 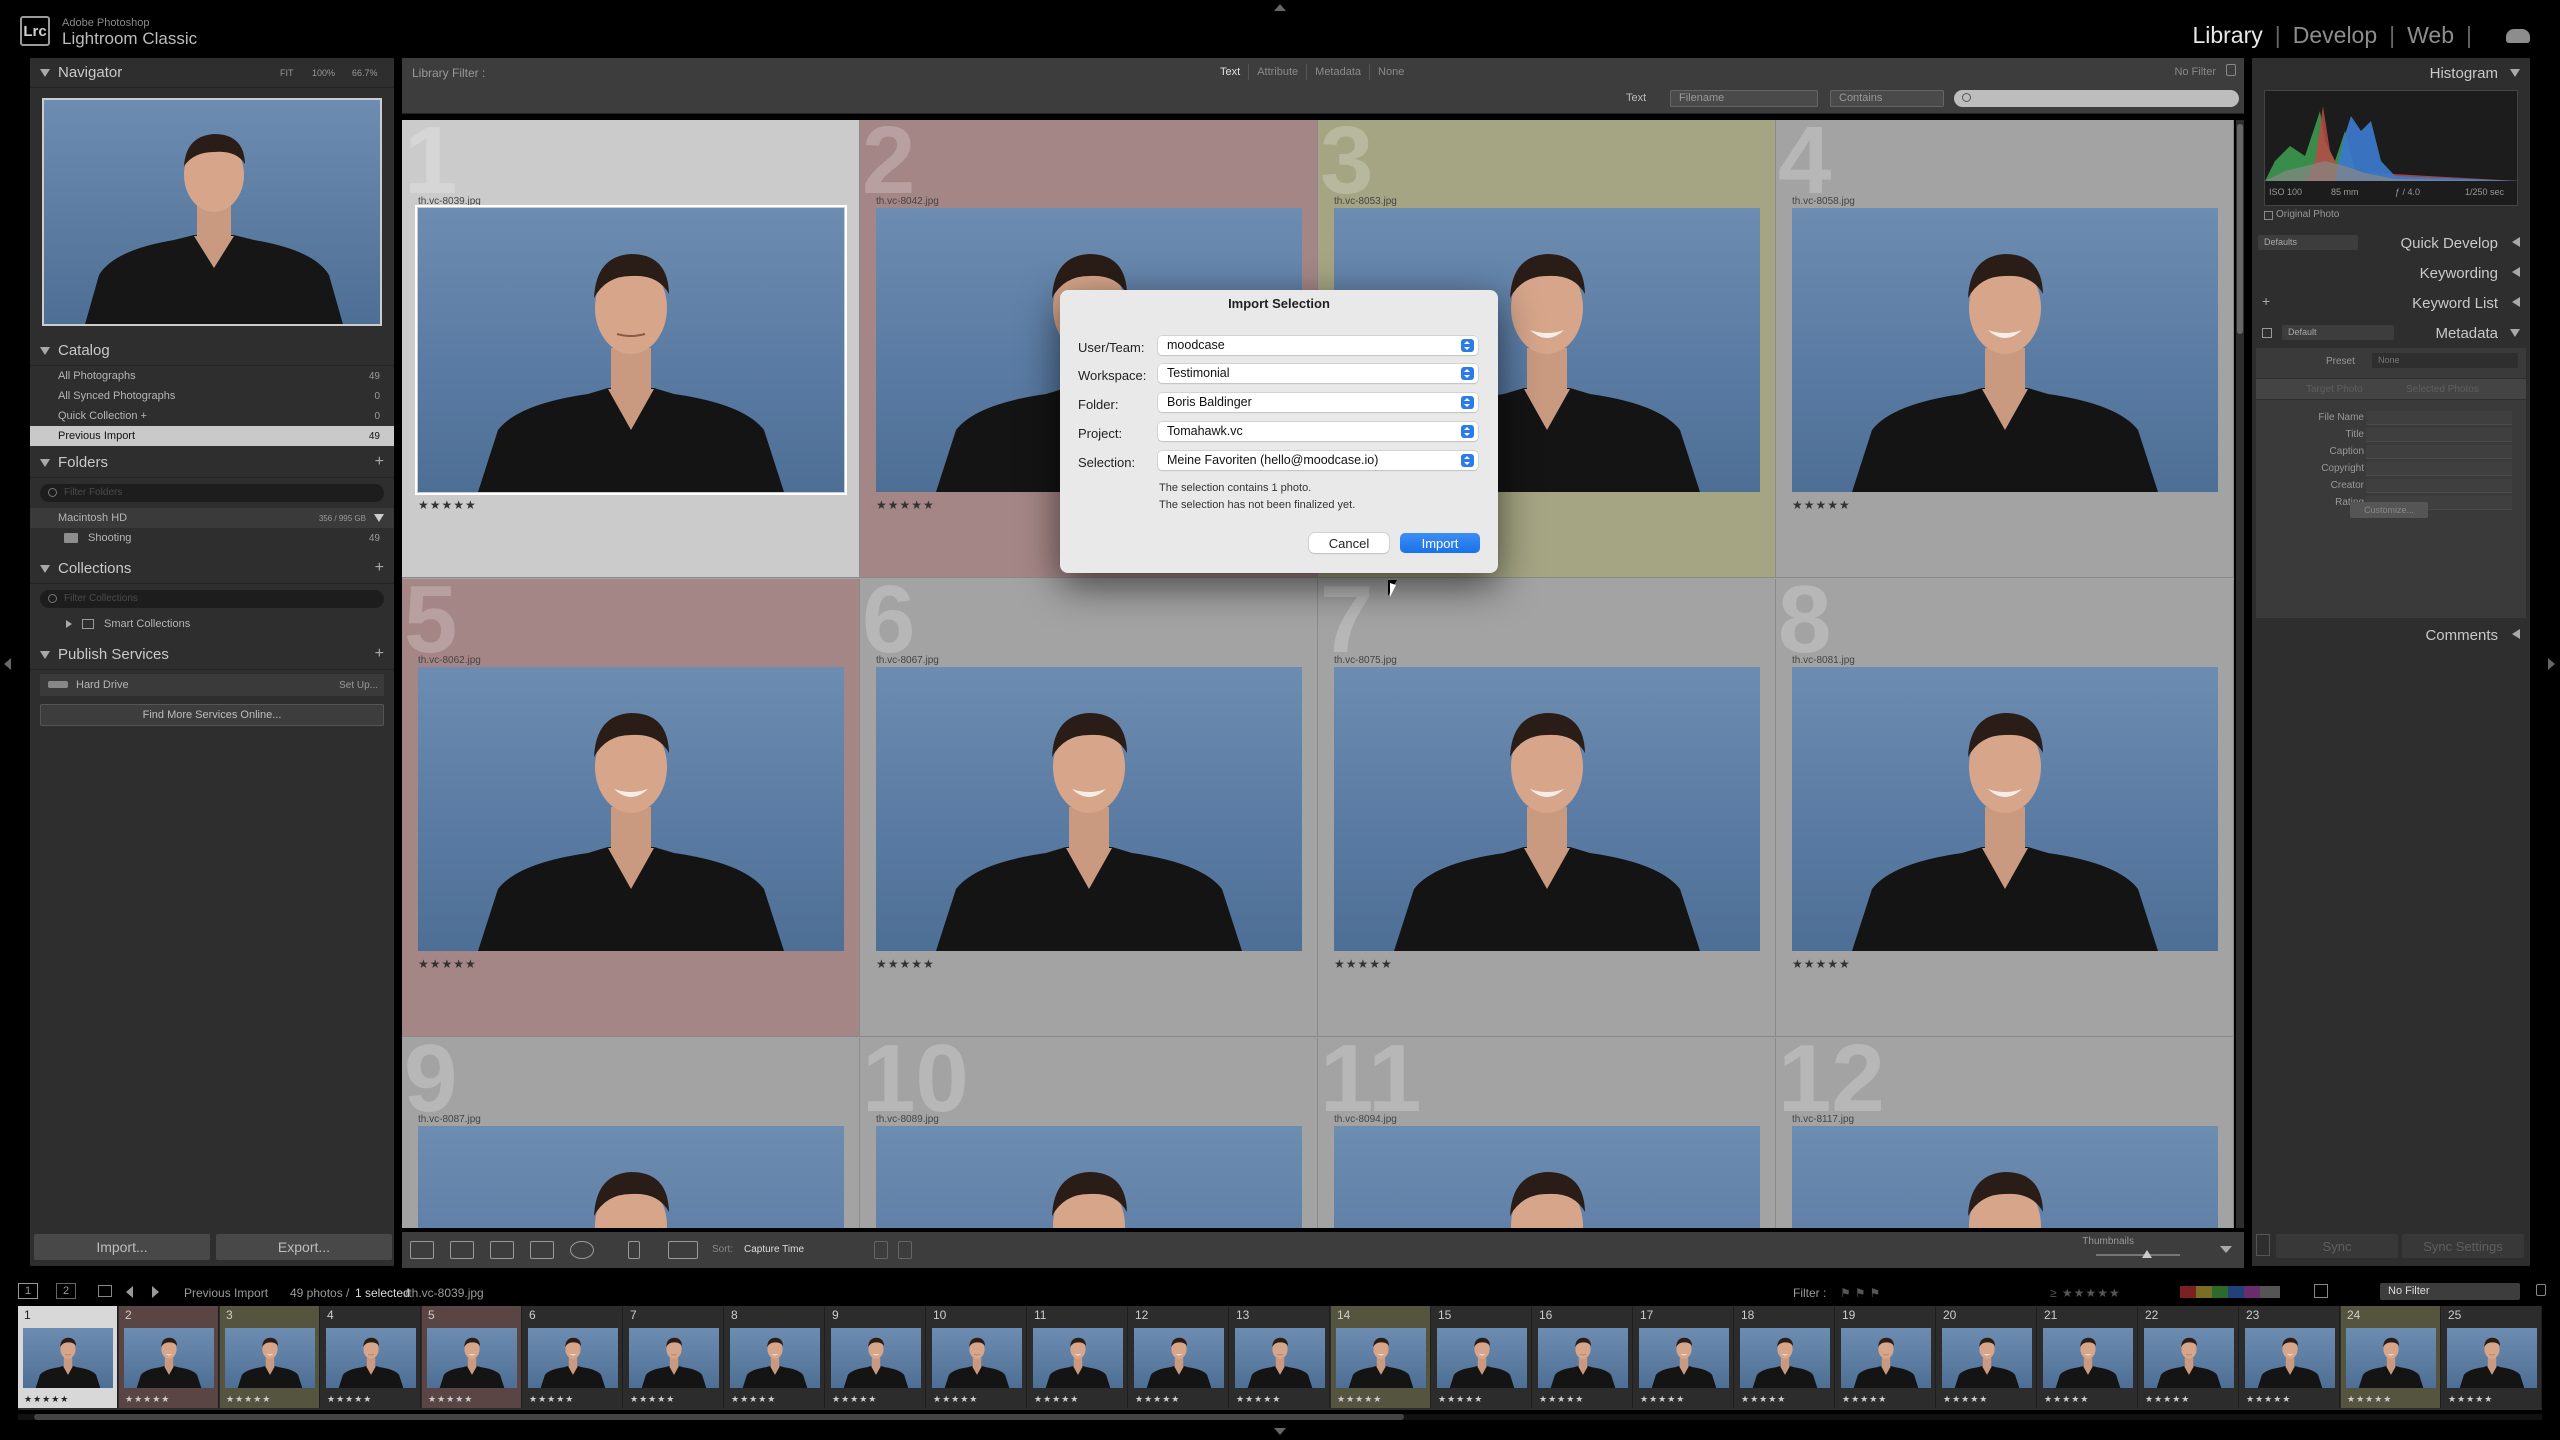 What do you see at coordinates (573, 1357) in the screenshot?
I see `filmstrip-thumbnail: 6 ★★★★★` at bounding box center [573, 1357].